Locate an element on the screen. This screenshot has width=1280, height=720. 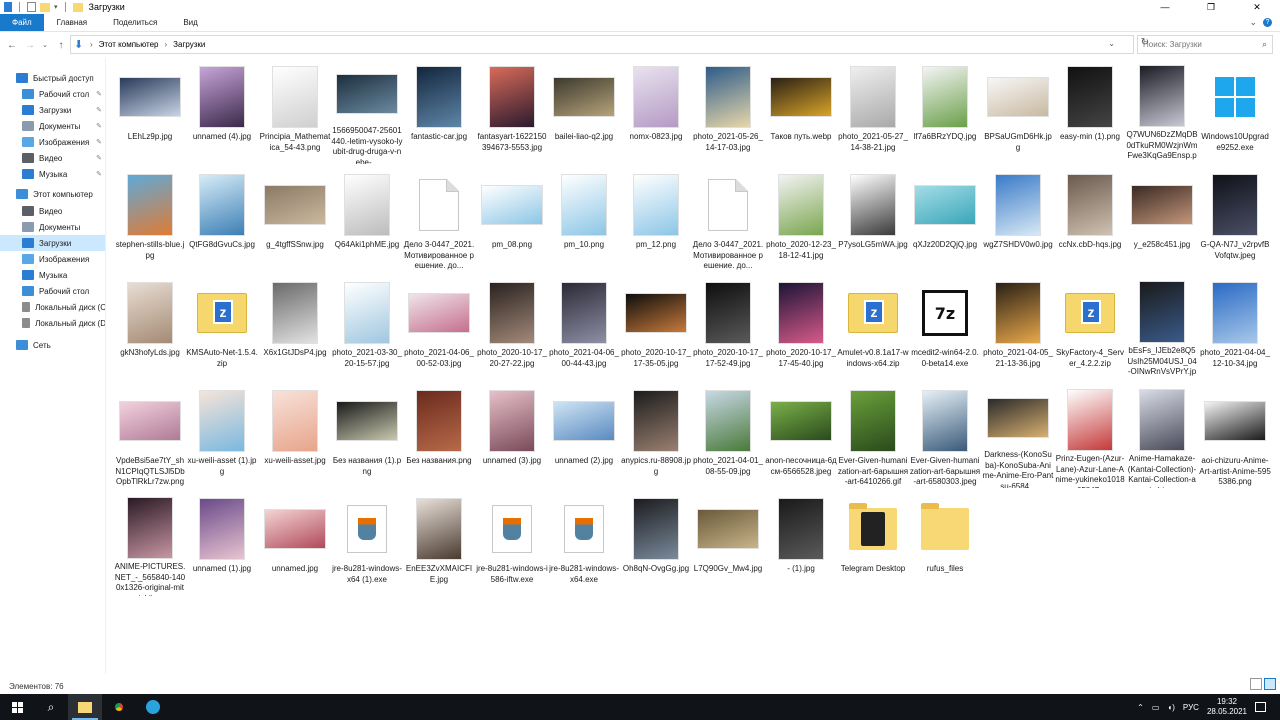
large-icons-view-button is located at coordinates (1270, 684).